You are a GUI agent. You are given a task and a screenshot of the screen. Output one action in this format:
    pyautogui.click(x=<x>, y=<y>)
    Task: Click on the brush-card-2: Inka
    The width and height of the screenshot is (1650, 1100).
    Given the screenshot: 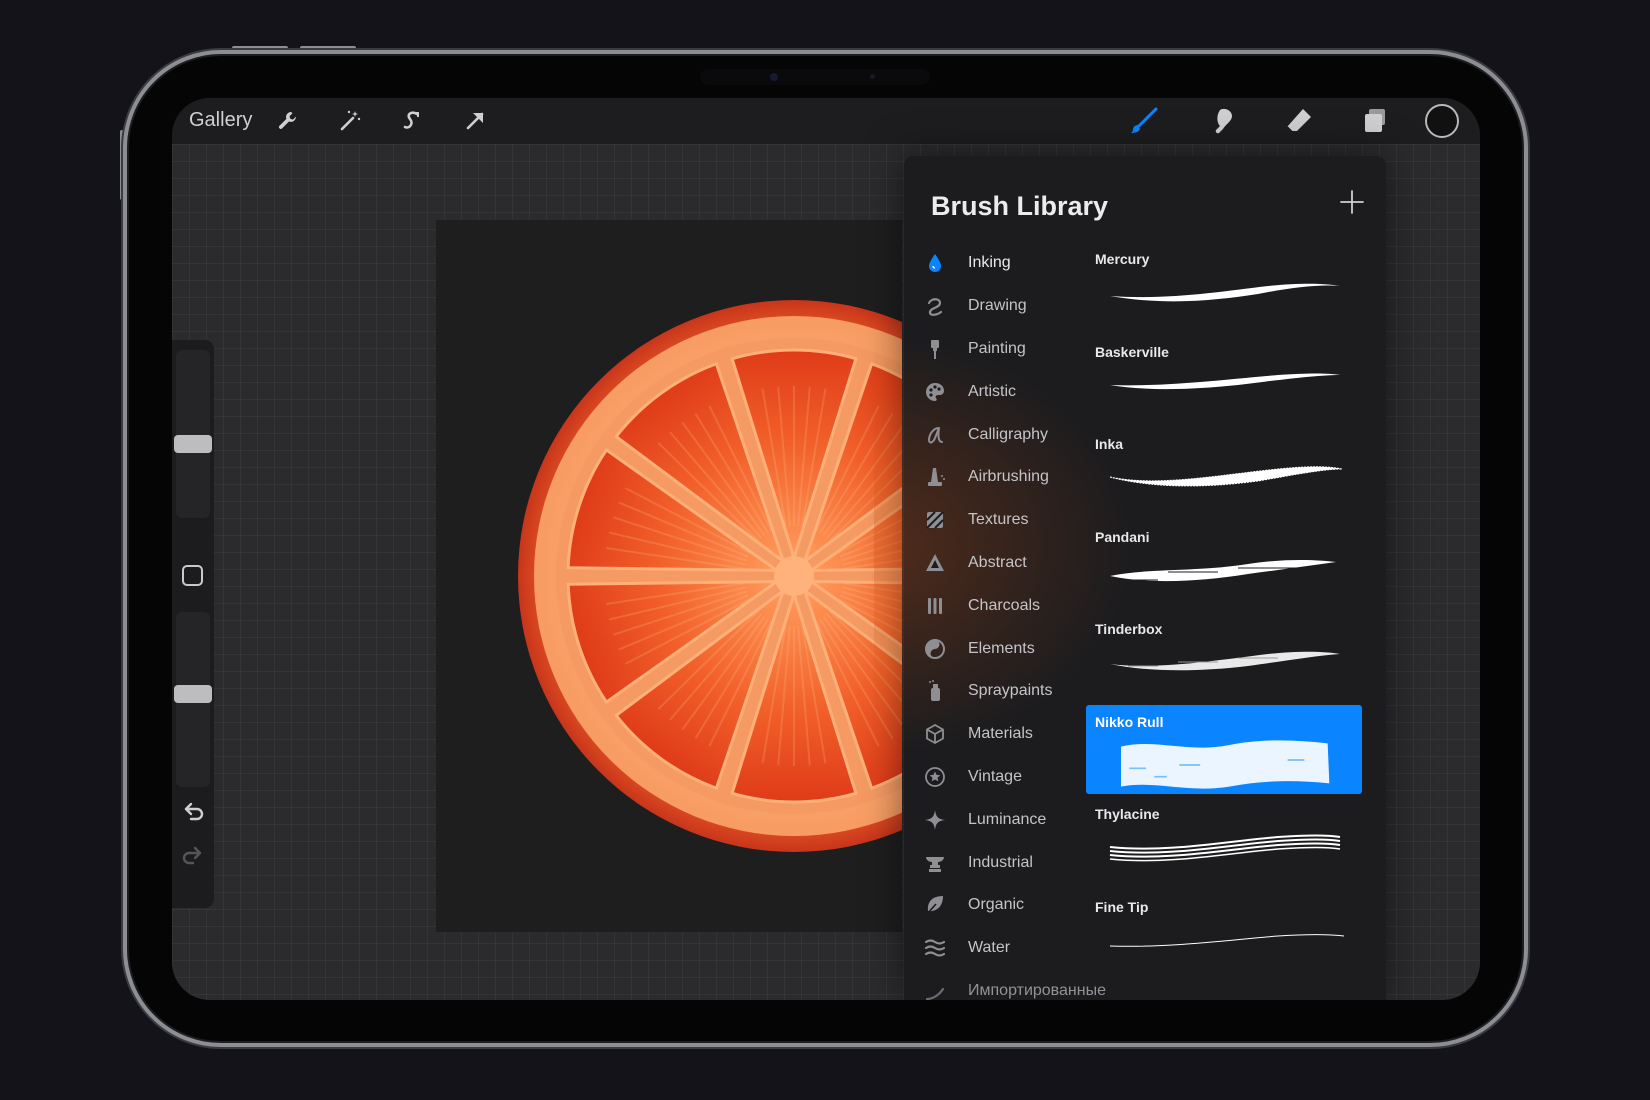 What is the action you would take?
    pyautogui.click(x=1224, y=472)
    